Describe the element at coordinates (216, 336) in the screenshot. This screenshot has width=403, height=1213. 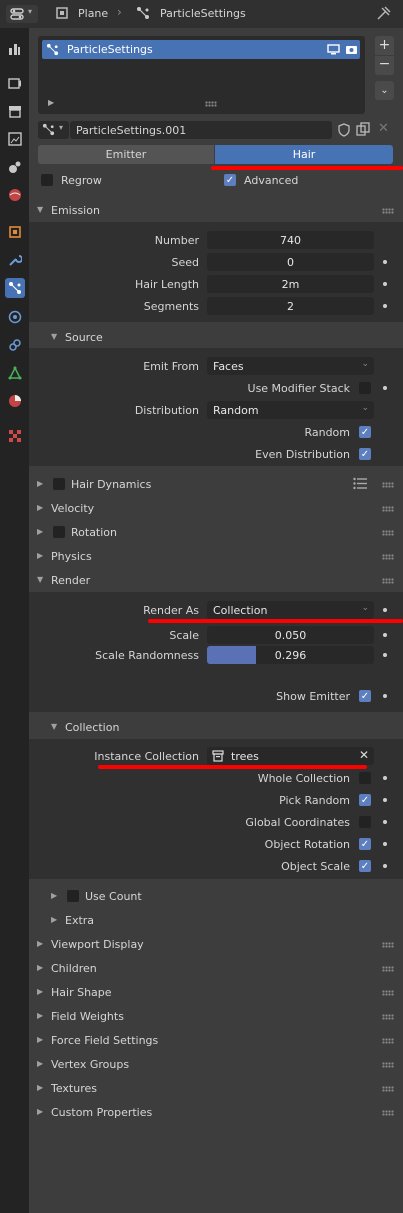
I see `source-subpanel-header: ▼ Source` at that location.